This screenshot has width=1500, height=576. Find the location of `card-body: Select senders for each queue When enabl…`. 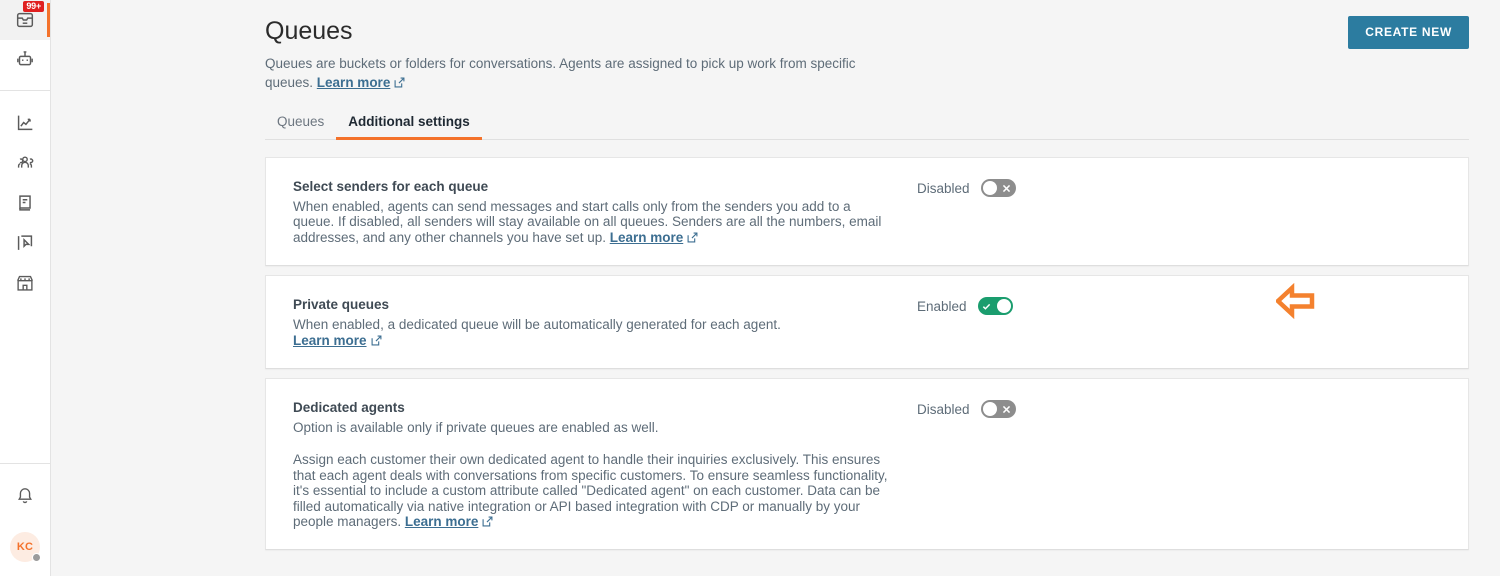

card-body: Select senders for each queue When enabl… is located at coordinates (593, 211).